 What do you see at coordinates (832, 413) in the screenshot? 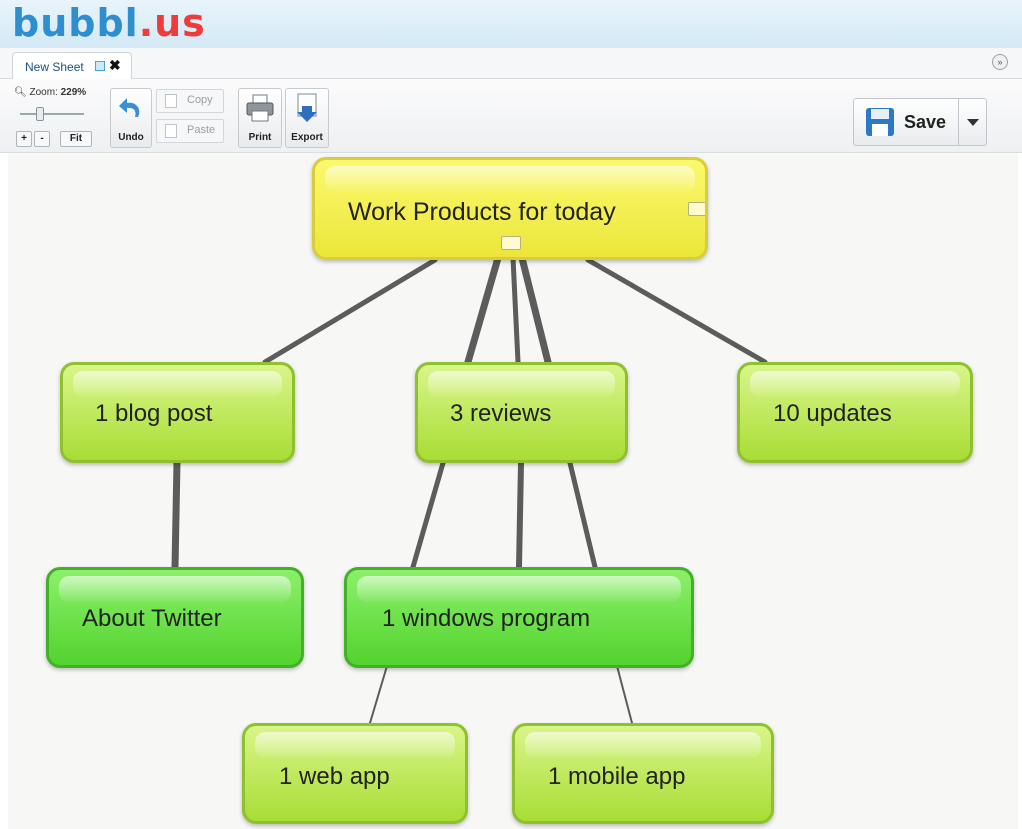
I see `node-label: 10 updates` at bounding box center [832, 413].